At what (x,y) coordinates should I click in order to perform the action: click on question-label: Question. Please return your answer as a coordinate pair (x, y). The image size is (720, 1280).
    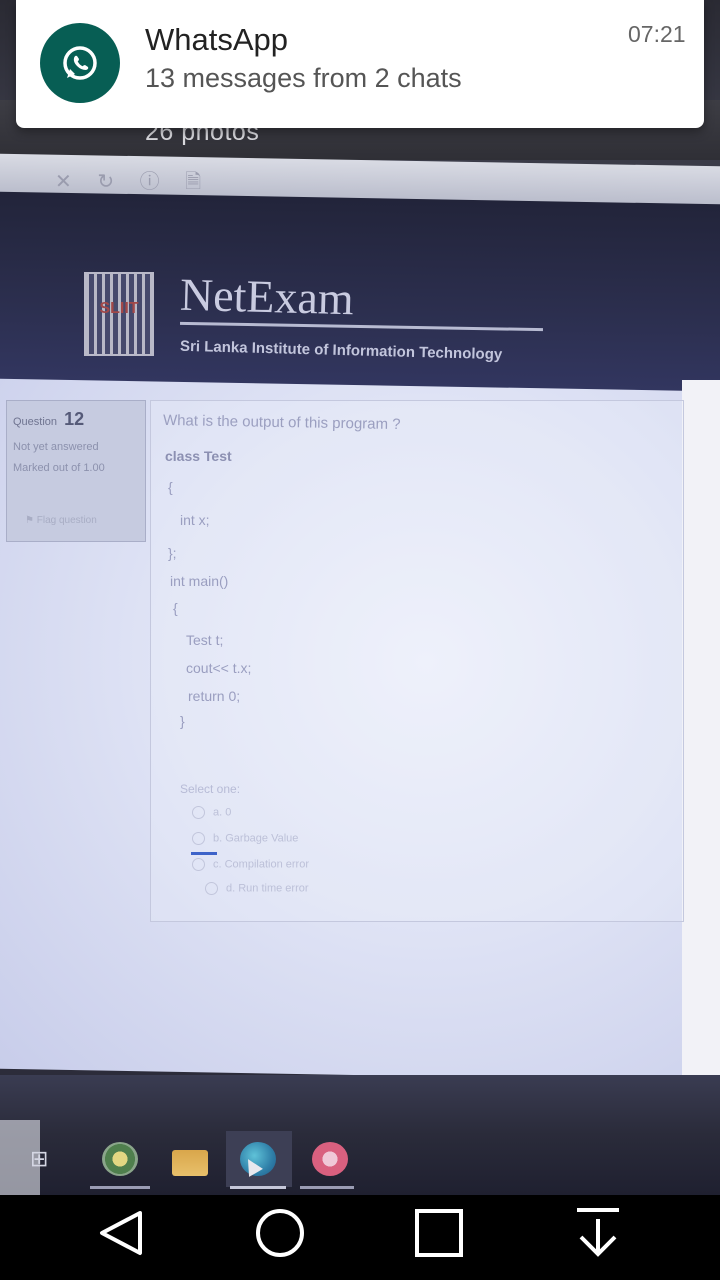
    Looking at the image, I should click on (35, 422).